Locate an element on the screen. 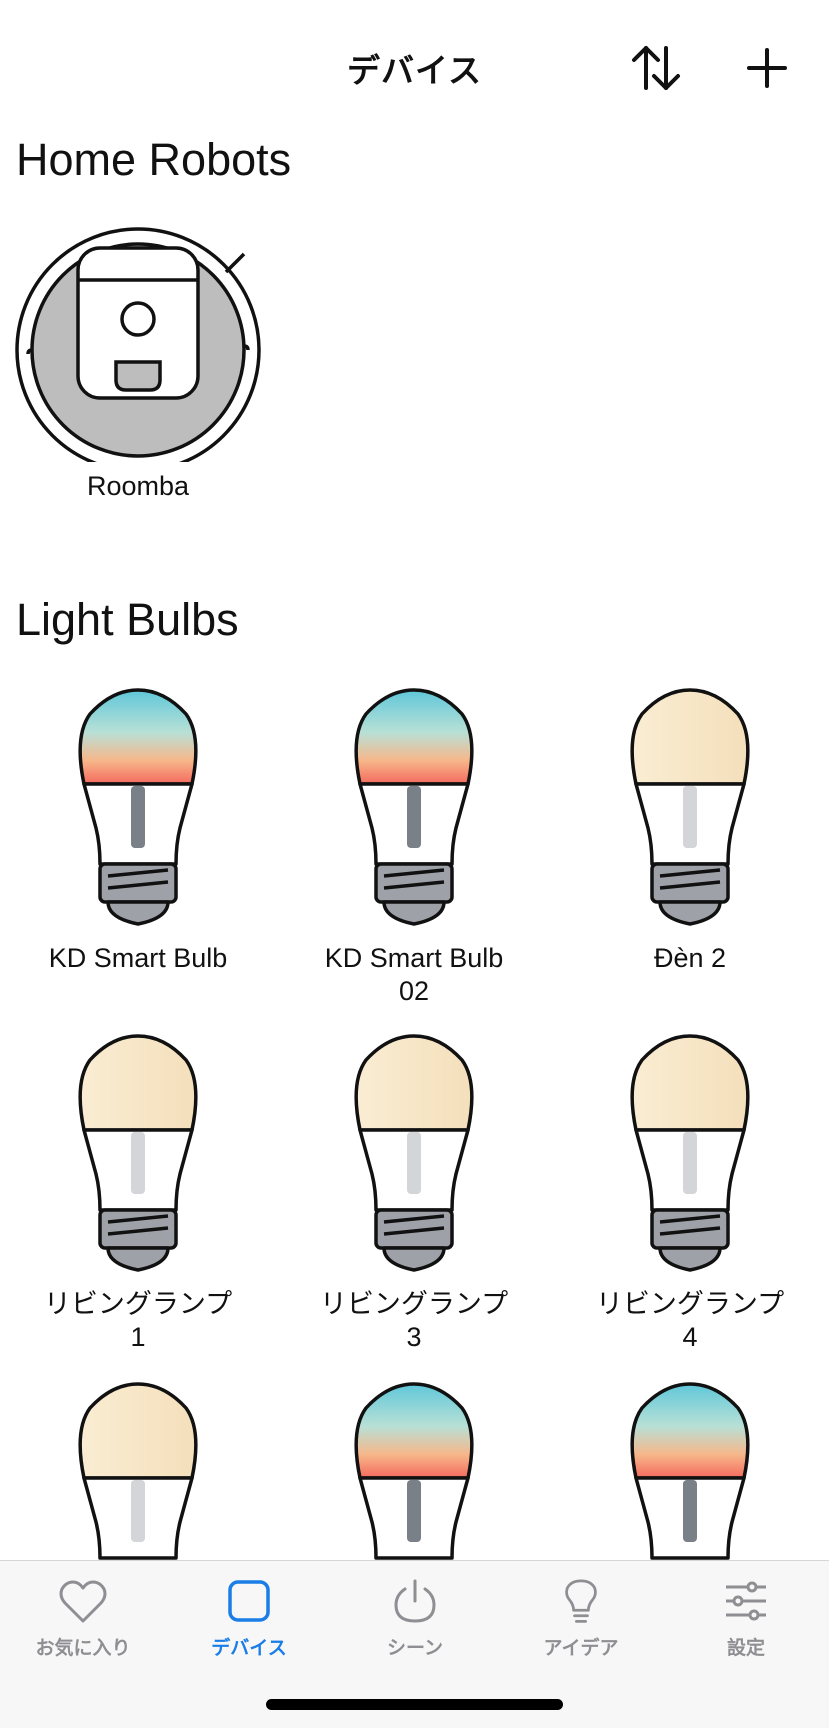 The image size is (829, 1728). device-name: KD Smart Bulb 02 is located at coordinates (414, 974).